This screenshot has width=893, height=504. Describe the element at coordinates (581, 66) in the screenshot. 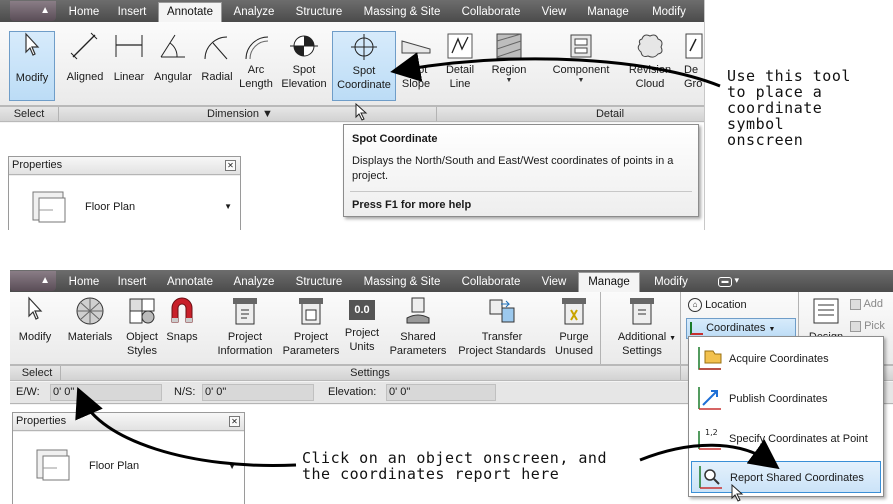

I see `component-button: Component ▼` at that location.